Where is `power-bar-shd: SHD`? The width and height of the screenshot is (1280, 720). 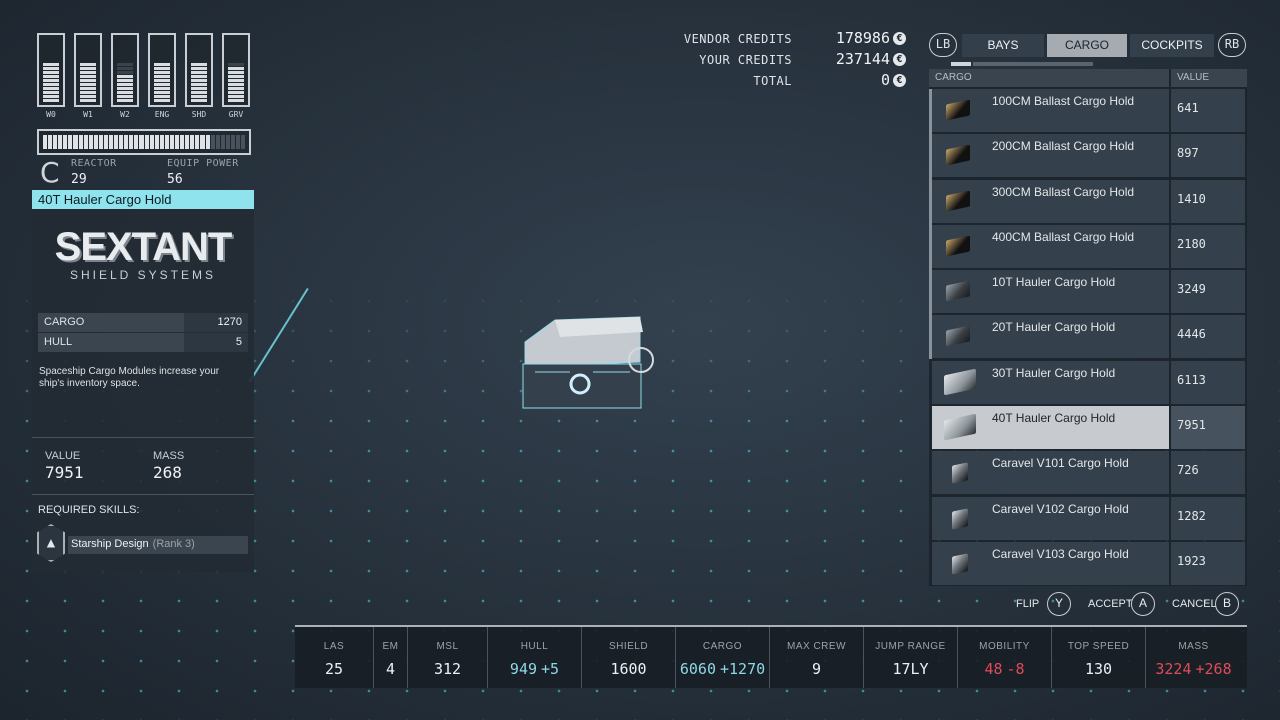
power-bar-shd: SHD is located at coordinates (199, 76).